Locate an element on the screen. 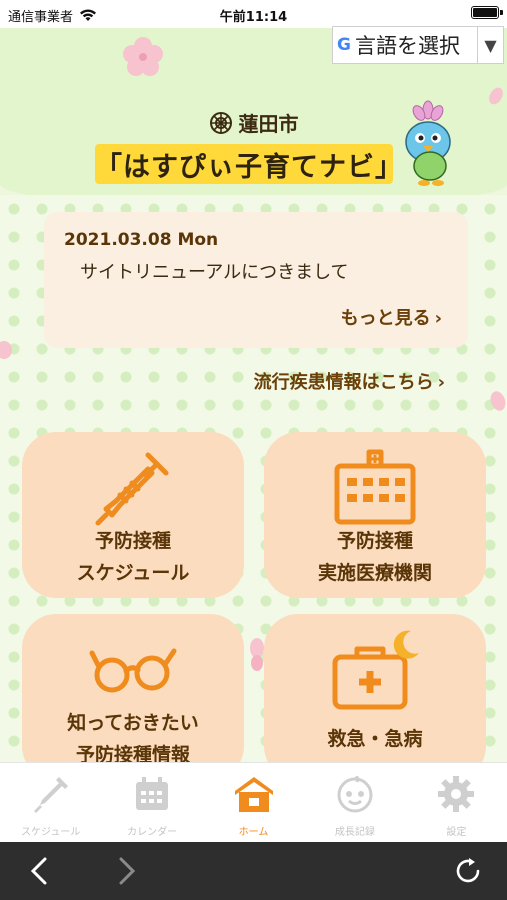 Image resolution: width=507 pixels, height=900 pixels. mascot-bird-icon is located at coordinates (428, 143).